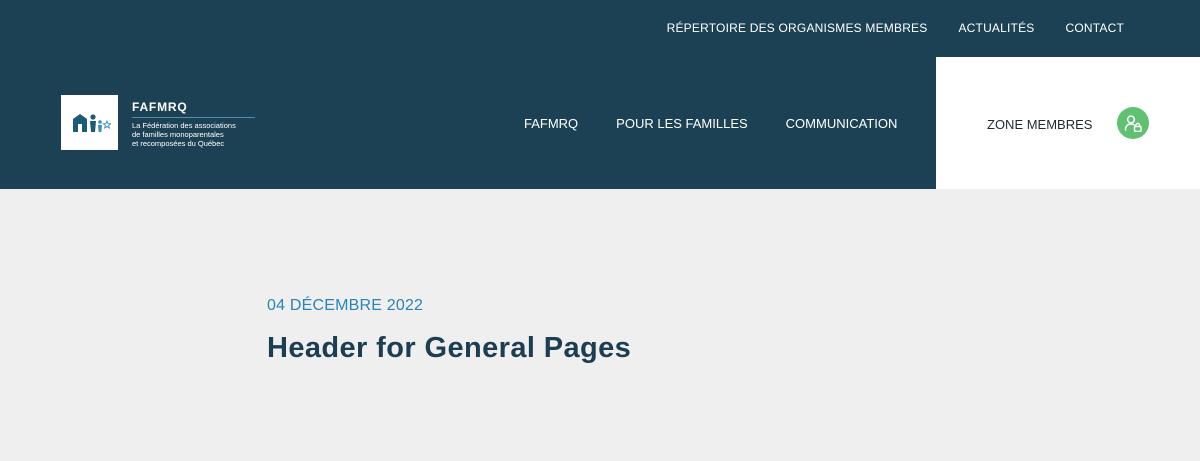  I want to click on members-zone-link: ZONE MEMBRES, so click(1039, 124).